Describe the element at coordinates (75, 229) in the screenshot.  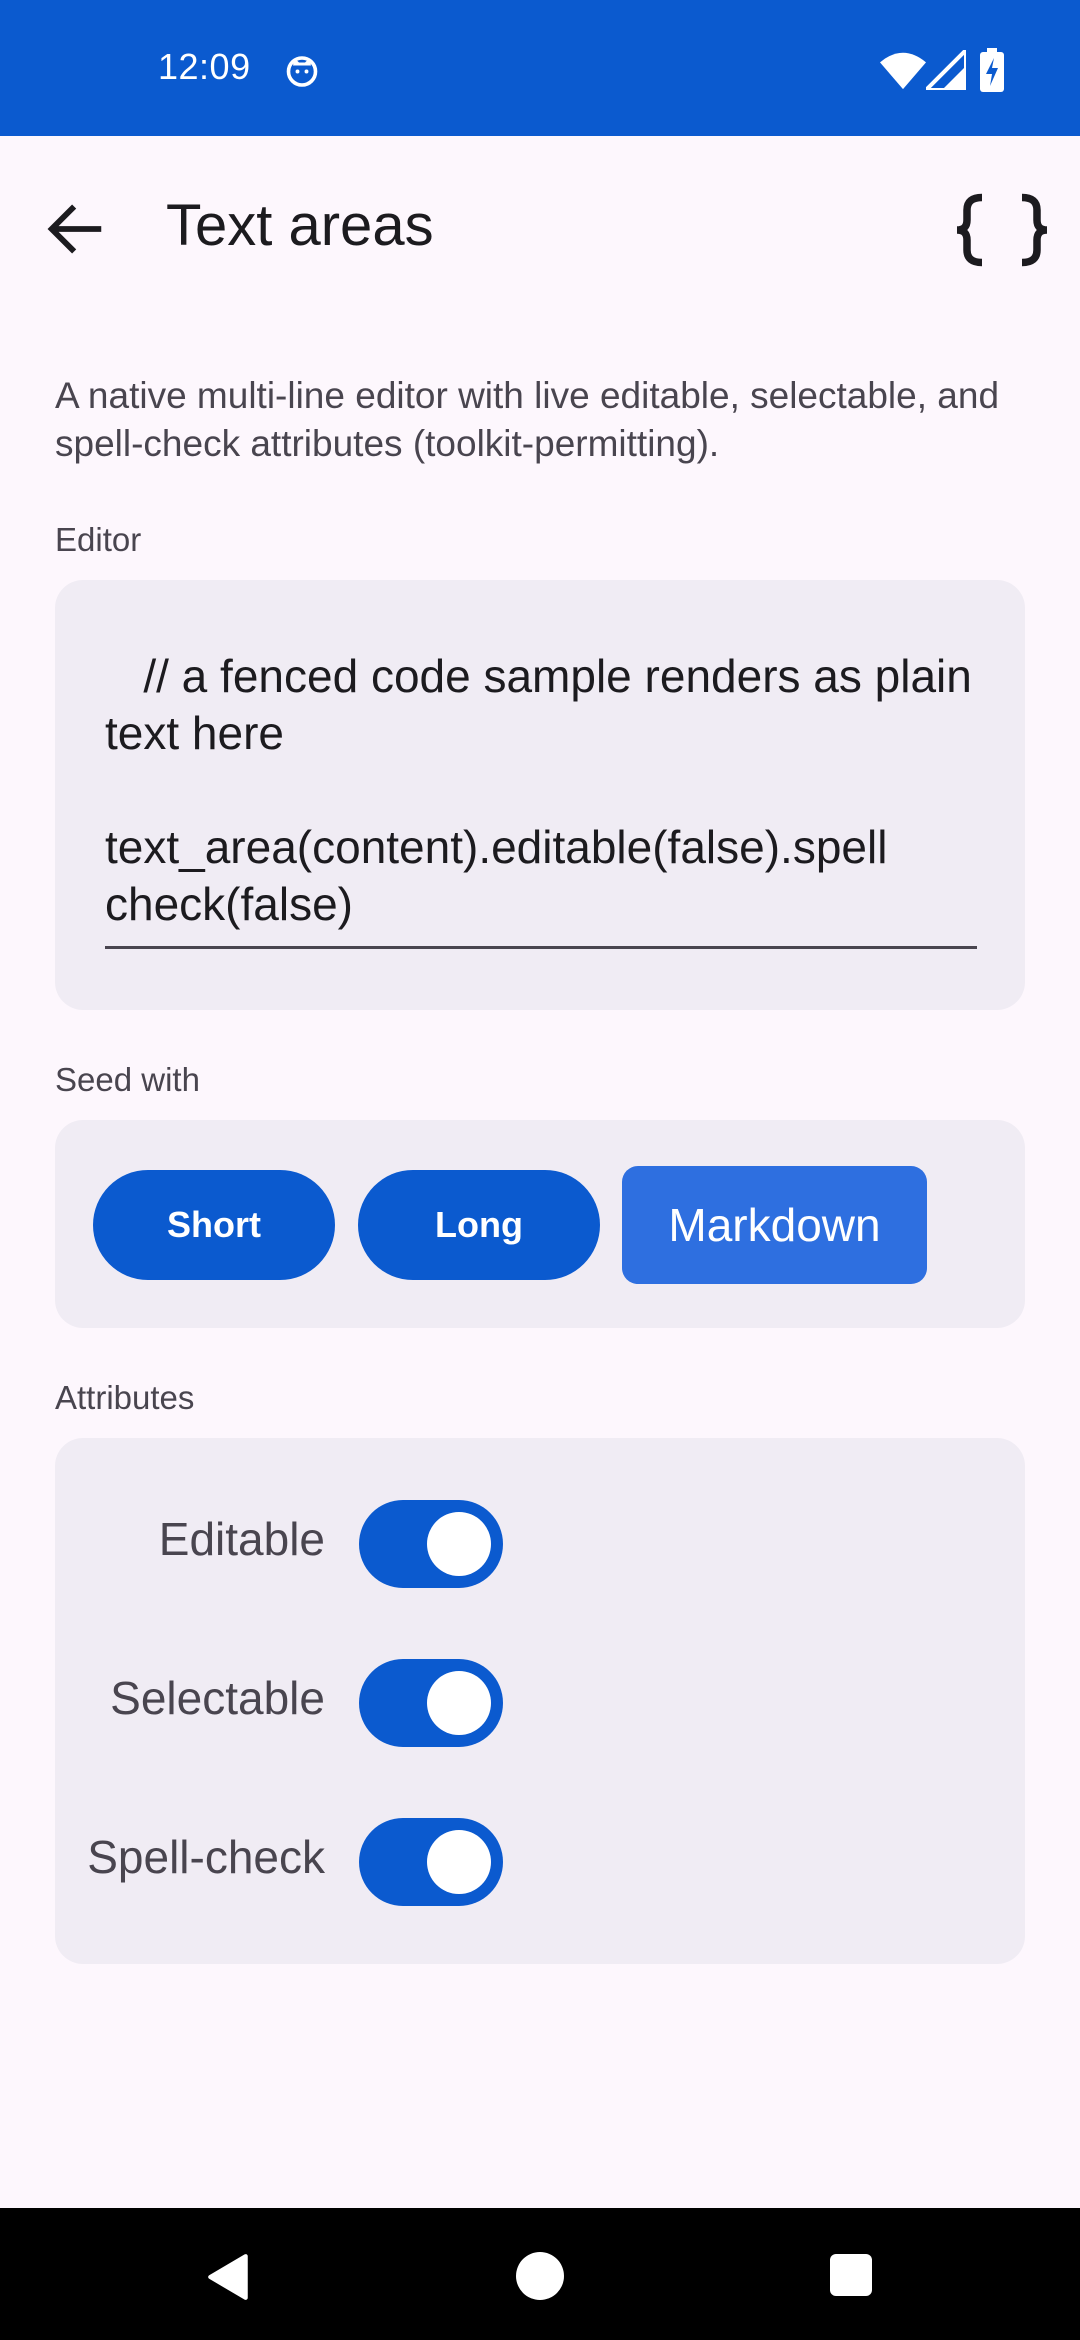
I see `arrow-back-icon` at that location.